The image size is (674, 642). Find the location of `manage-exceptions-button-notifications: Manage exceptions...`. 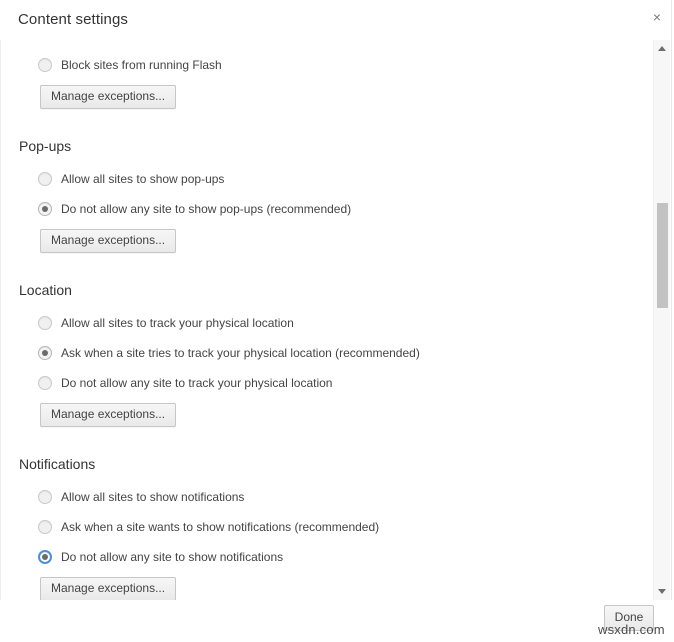

manage-exceptions-button-notifications: Manage exceptions... is located at coordinates (108, 588).